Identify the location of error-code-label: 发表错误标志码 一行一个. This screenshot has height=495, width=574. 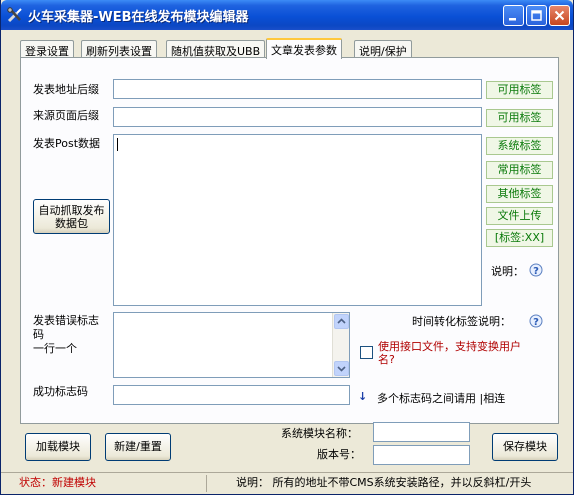
(66, 334).